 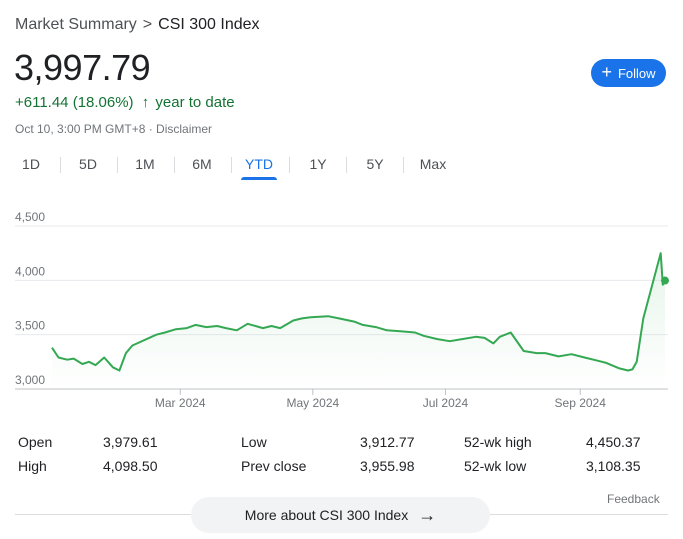 What do you see at coordinates (35, 442) in the screenshot?
I see `stat-label-open: Open` at bounding box center [35, 442].